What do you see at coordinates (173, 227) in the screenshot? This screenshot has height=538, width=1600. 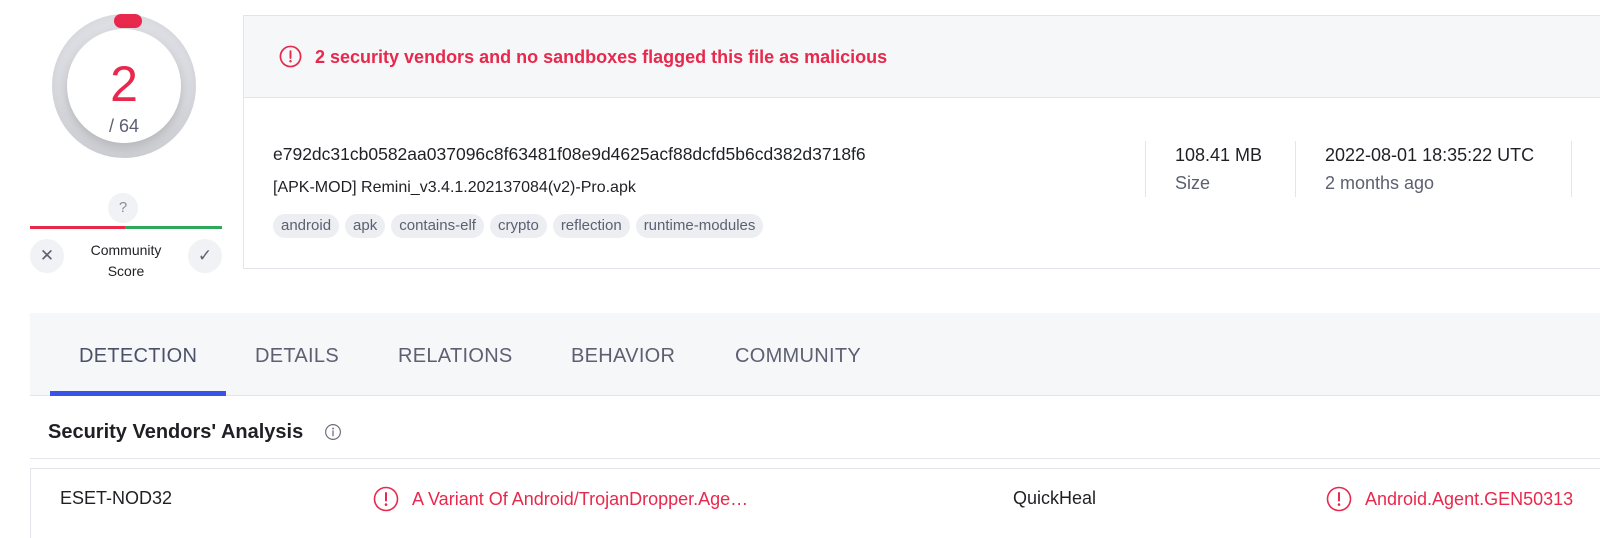 I see `community-bar-harmless` at bounding box center [173, 227].